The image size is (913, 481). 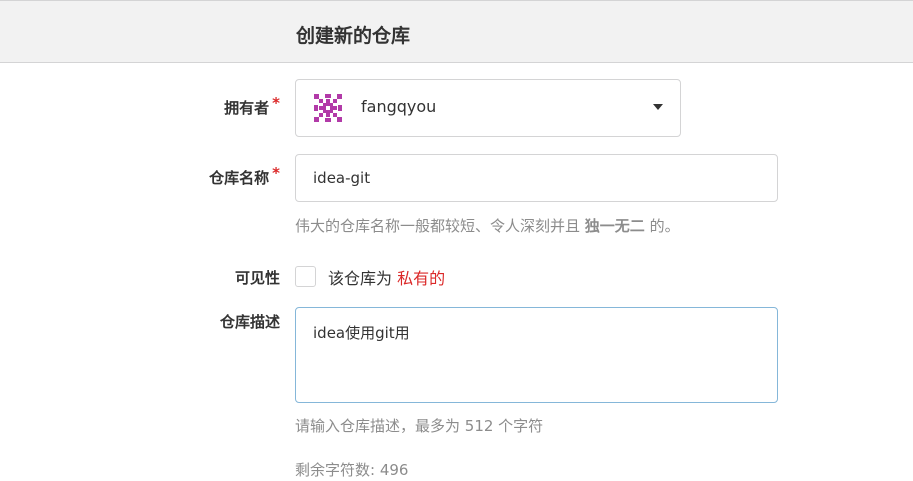 What do you see at coordinates (456, 31) in the screenshot?
I see `form-header: 创建新的仓库` at bounding box center [456, 31].